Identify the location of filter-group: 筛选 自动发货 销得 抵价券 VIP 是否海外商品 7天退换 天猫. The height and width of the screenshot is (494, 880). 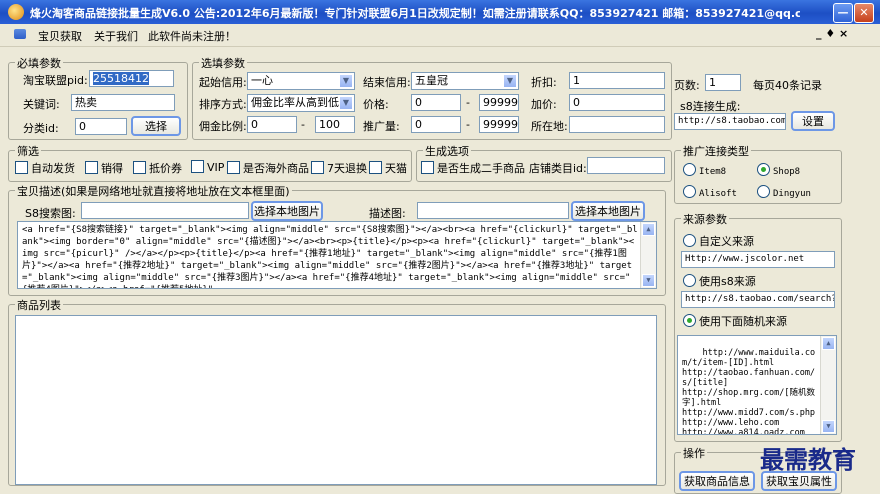
(210, 162).